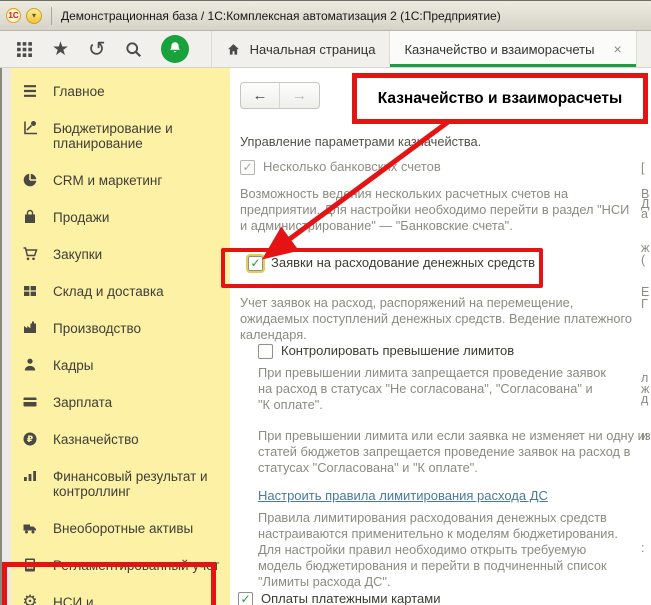  Describe the element at coordinates (34, 15) in the screenshot. I see `system-menu-button: ▾` at that location.